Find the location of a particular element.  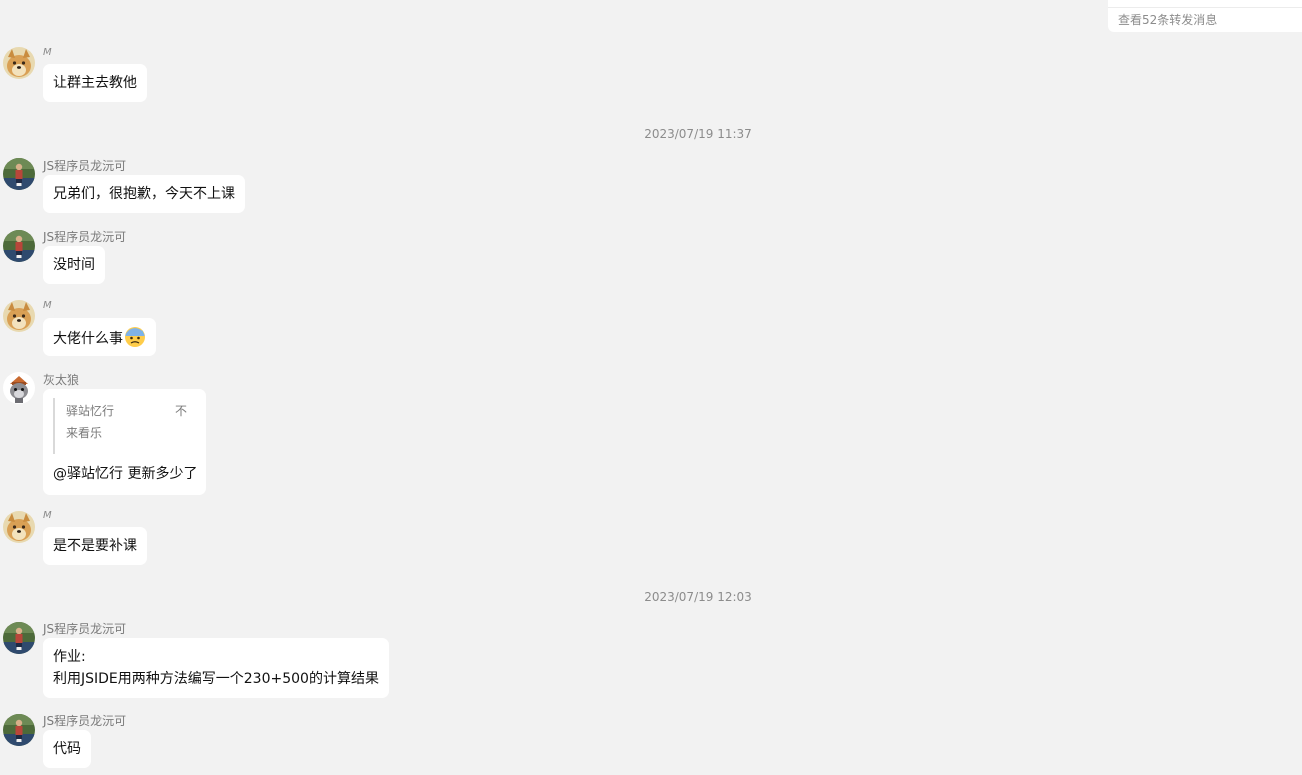

sender-name: 灰太狼 is located at coordinates (61, 380).